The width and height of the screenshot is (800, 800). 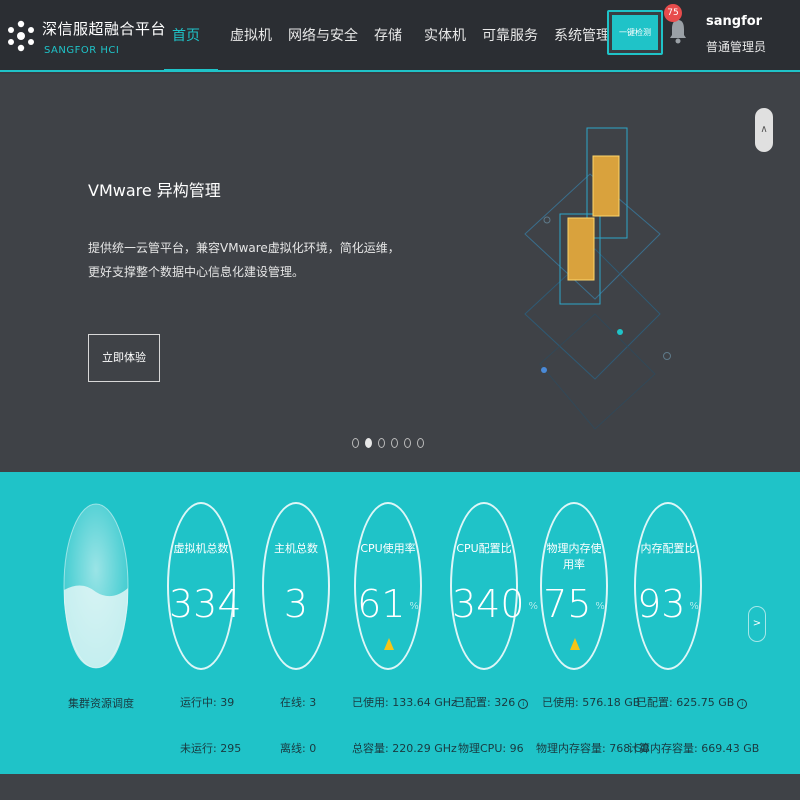 I want to click on banner-title: VMware 异构管理, so click(x=154, y=190).